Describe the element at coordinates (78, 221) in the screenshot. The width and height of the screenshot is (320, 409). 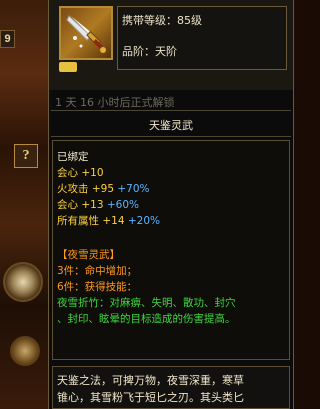
I see `stat-label: 所有属性` at that location.